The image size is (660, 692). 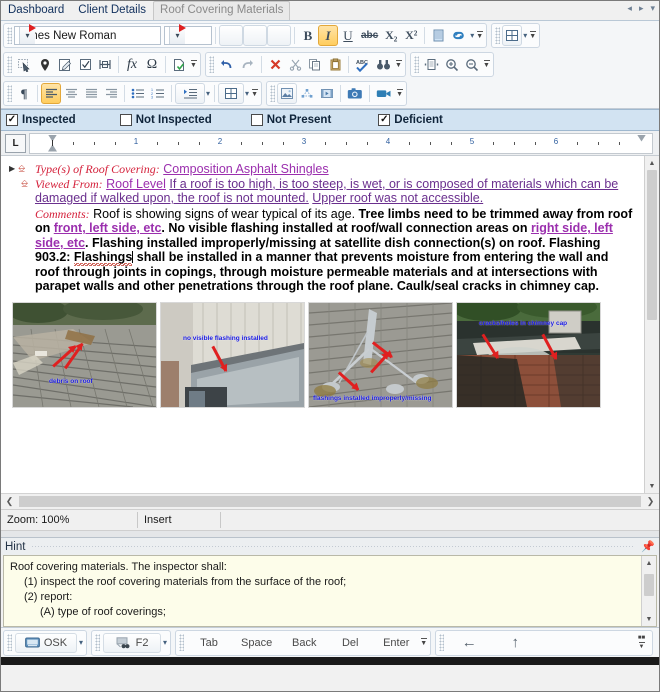 I want to click on scroll-left-icon: ❮, so click(x=9, y=501).